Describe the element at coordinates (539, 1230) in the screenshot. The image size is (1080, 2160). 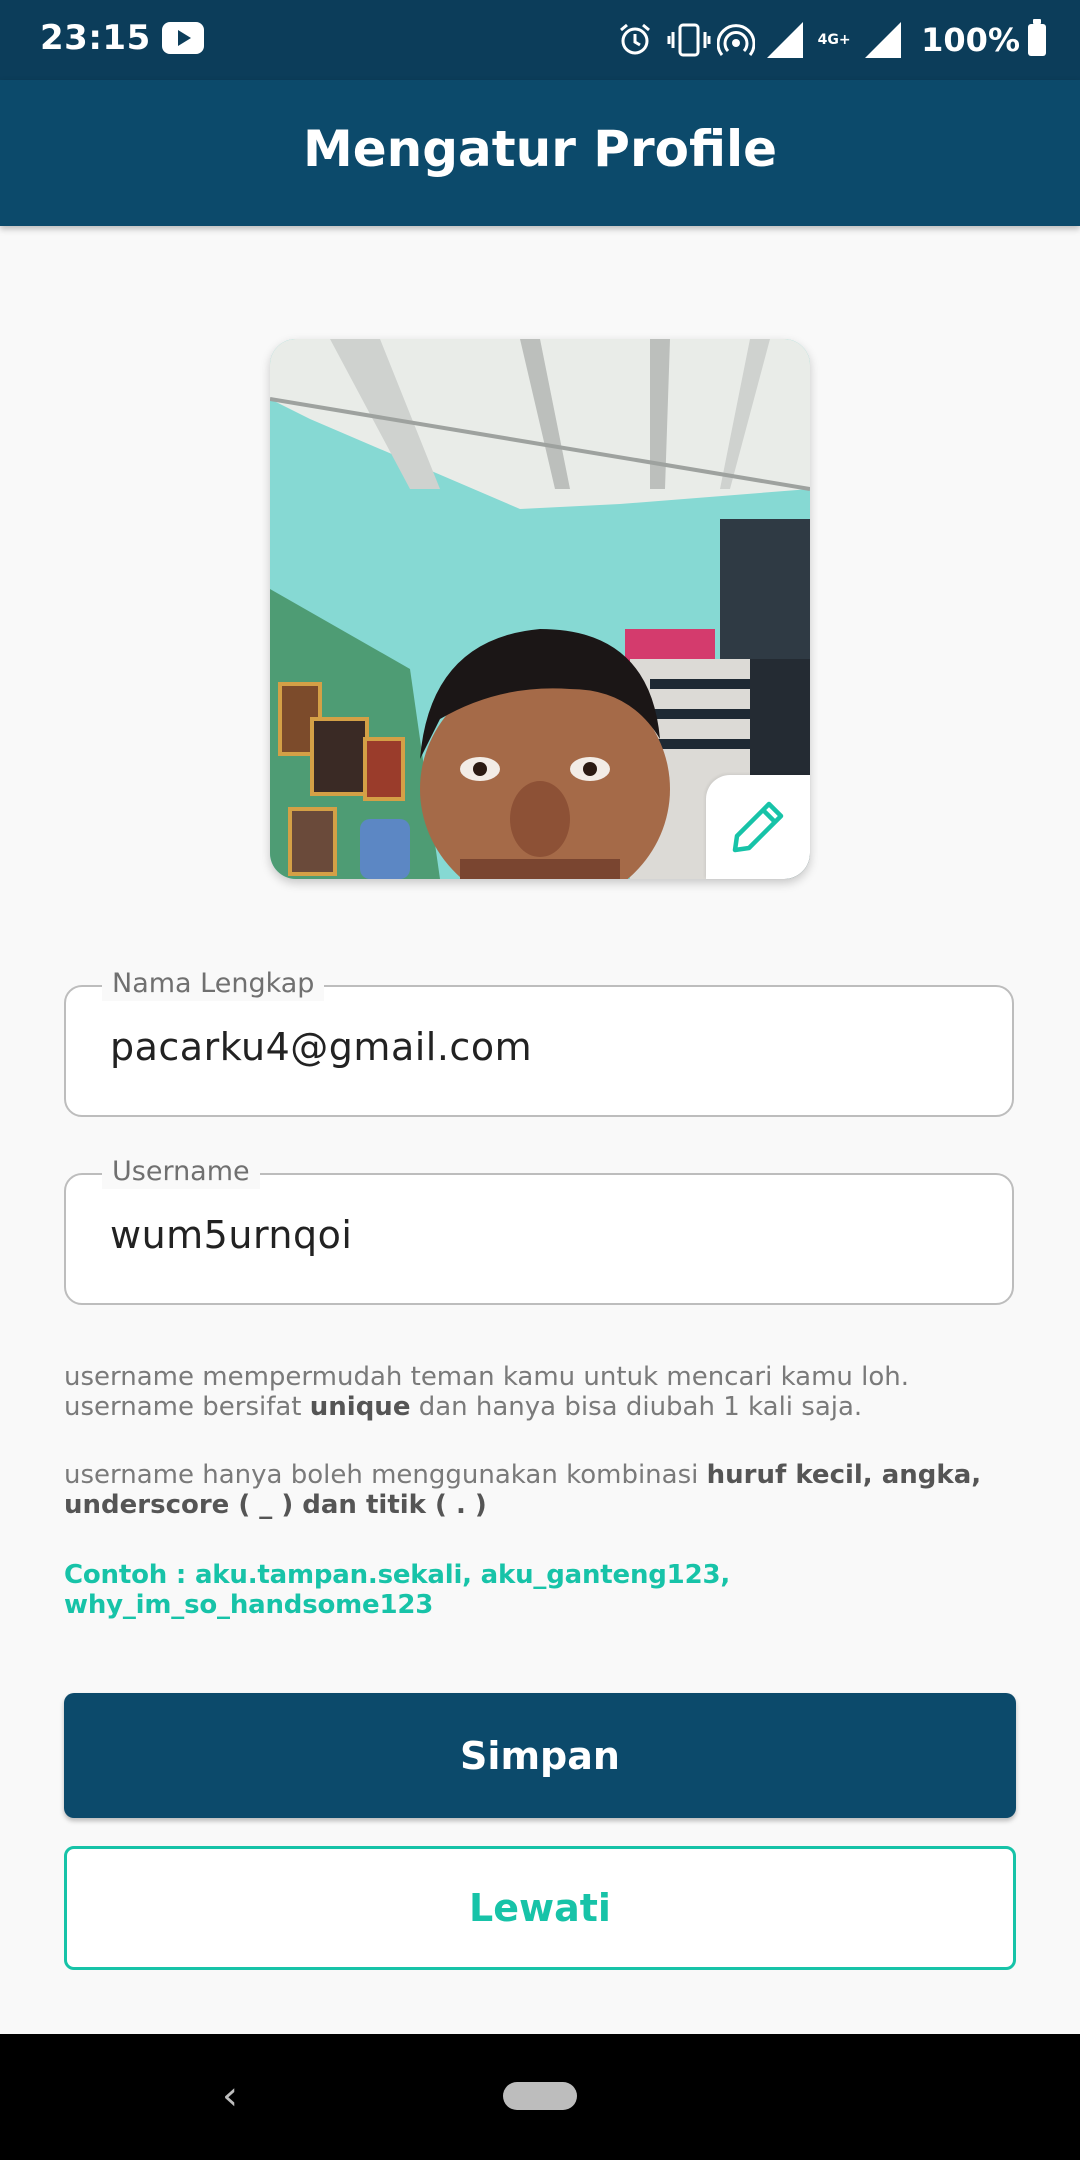
I see `username-field: Username wum5urnqoi` at that location.